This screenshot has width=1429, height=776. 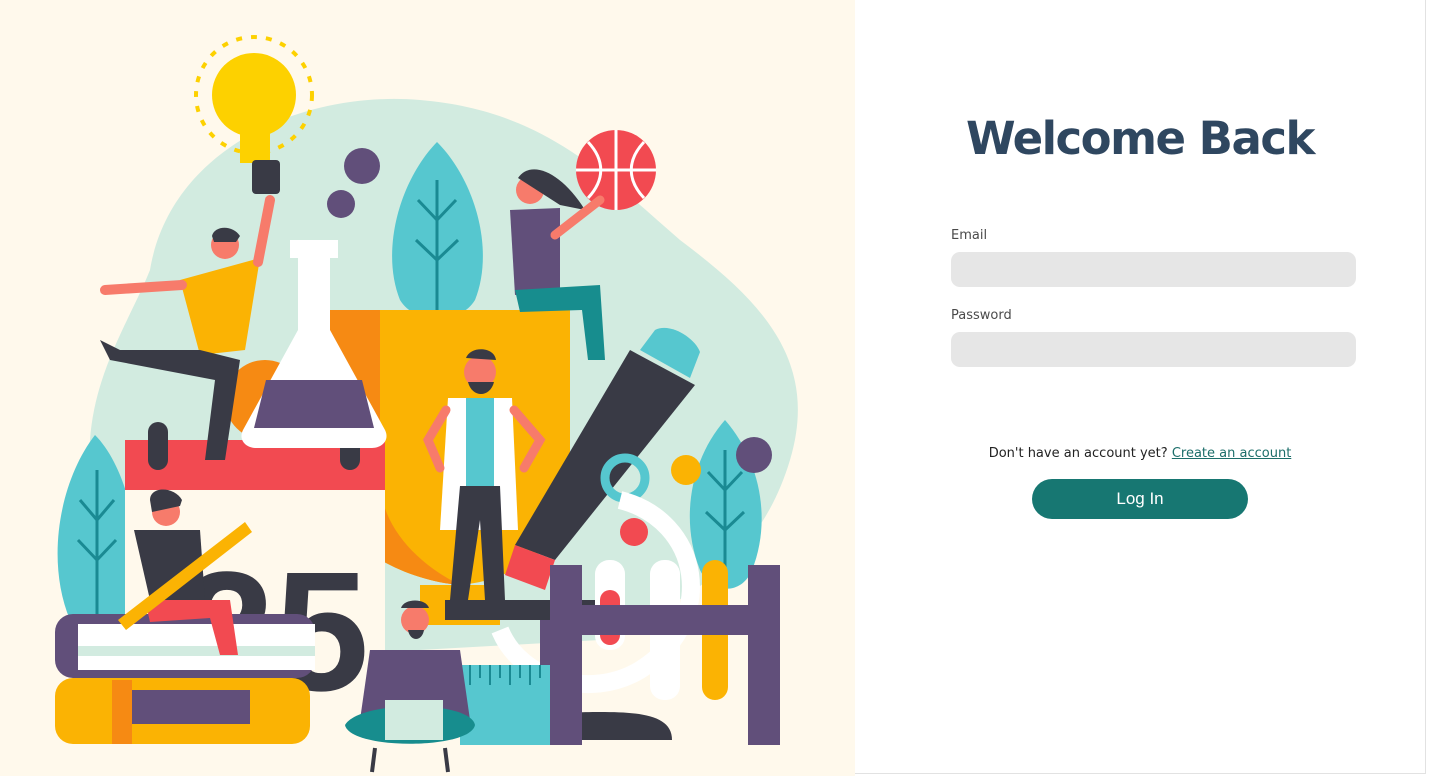 What do you see at coordinates (1140, 138) in the screenshot?
I see `page-title: Welcome Back` at bounding box center [1140, 138].